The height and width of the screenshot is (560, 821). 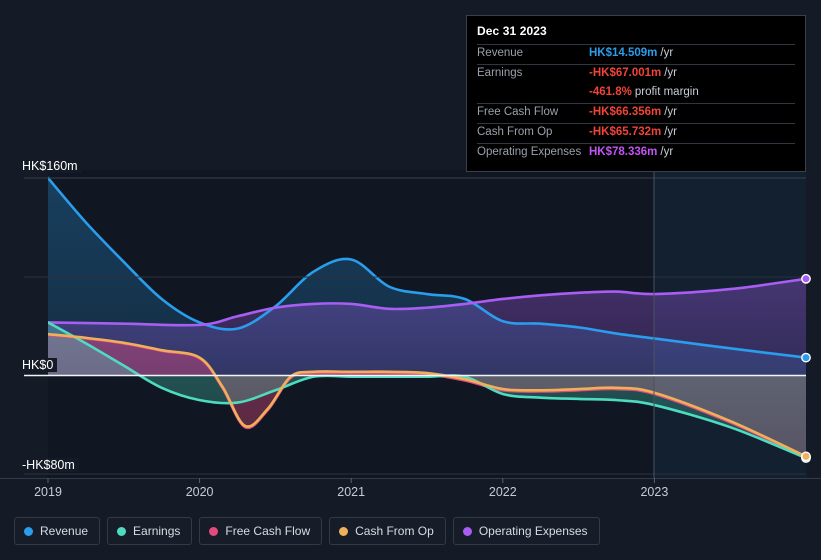 What do you see at coordinates (518, 112) in the screenshot?
I see `tooltip-row-label: Free Cash Flow` at bounding box center [518, 112].